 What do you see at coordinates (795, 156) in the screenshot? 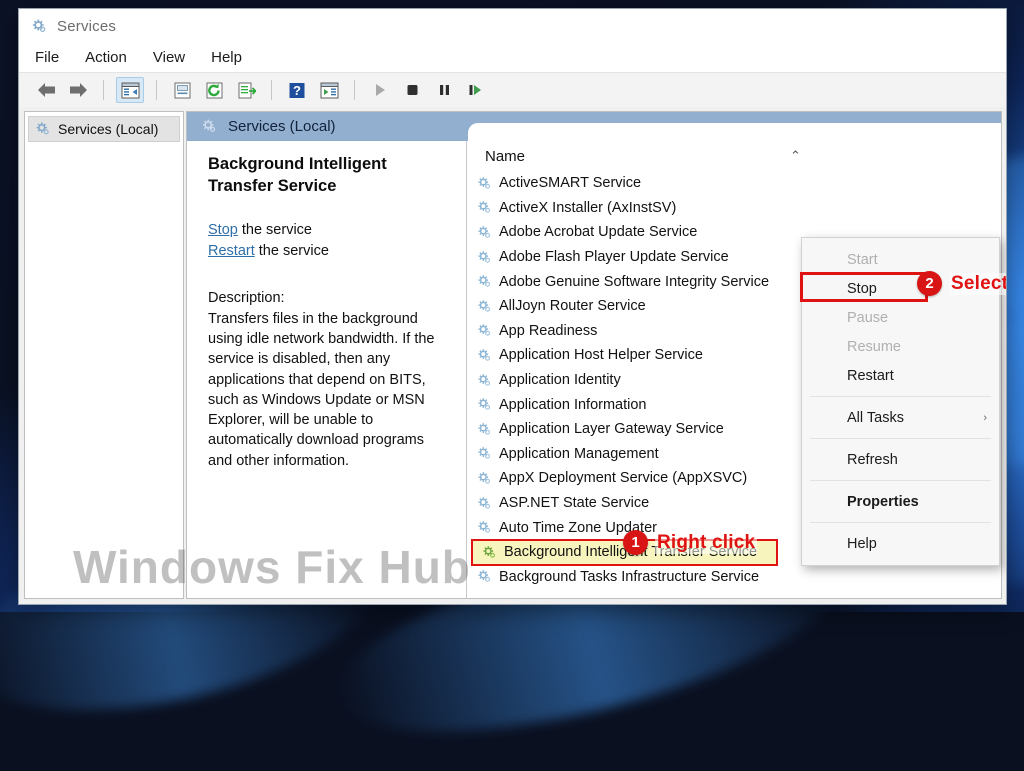
I see `sort-ascending-icon: ⌃` at bounding box center [795, 156].